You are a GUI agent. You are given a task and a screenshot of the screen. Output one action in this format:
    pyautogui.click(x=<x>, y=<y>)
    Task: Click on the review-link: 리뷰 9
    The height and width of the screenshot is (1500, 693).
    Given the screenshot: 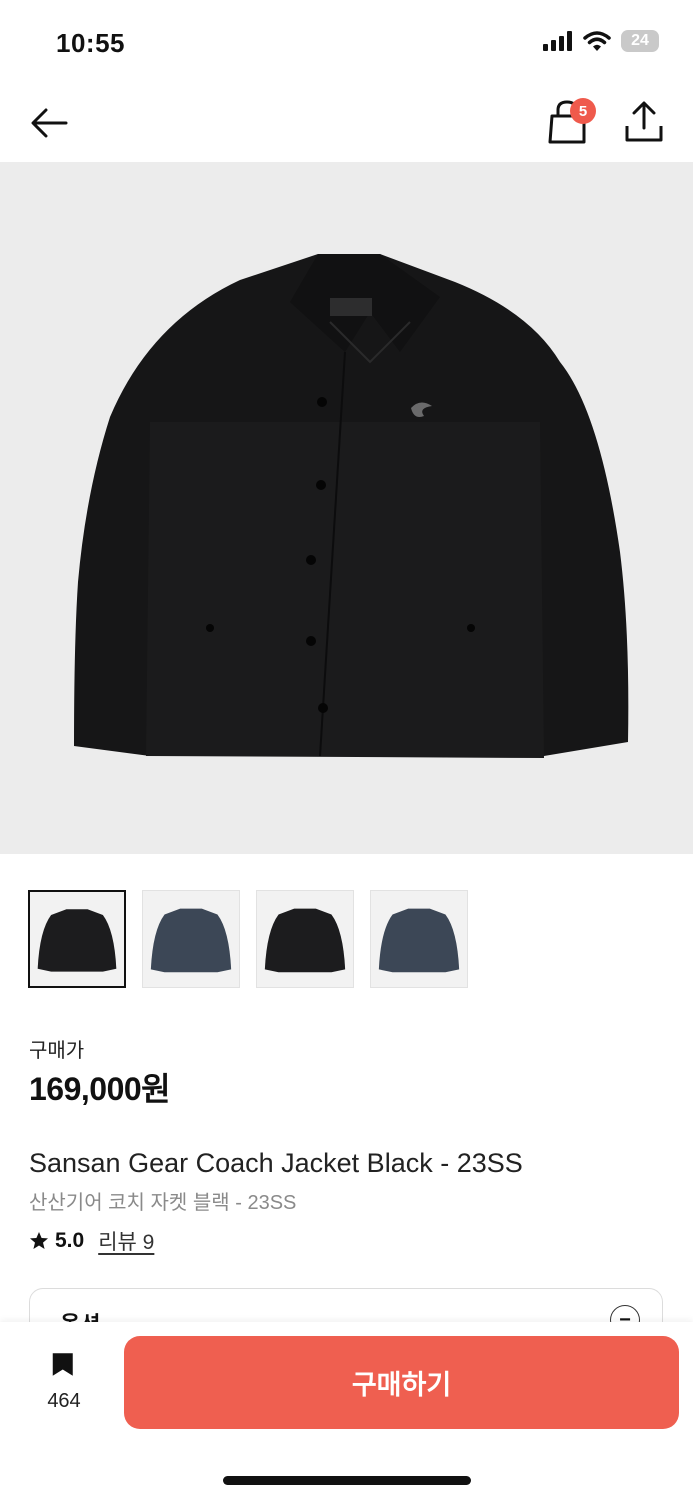 What is the action you would take?
    pyautogui.click(x=126, y=1241)
    